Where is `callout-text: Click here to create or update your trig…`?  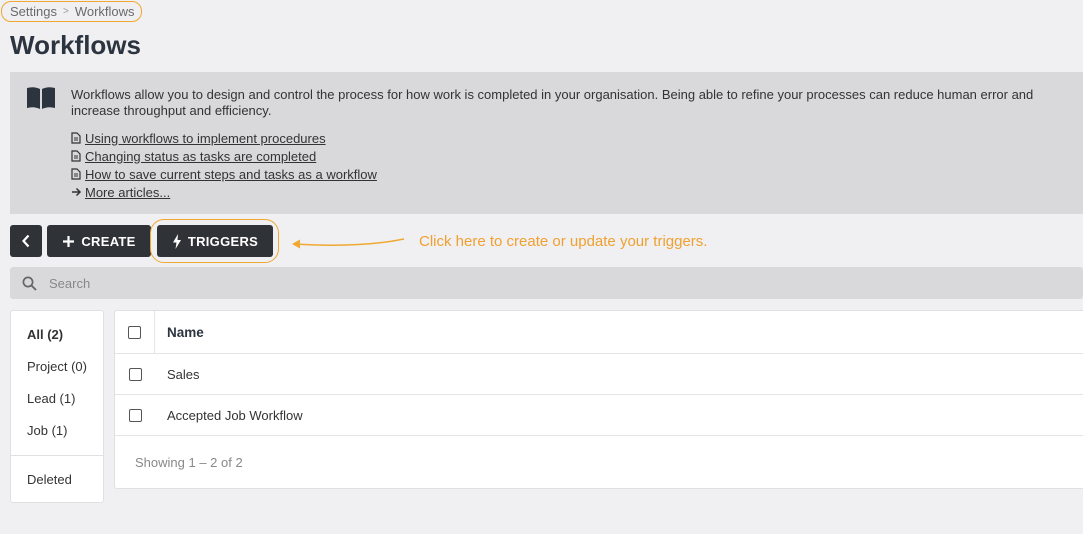
callout-text: Click here to create or update your trig… is located at coordinates (563, 241).